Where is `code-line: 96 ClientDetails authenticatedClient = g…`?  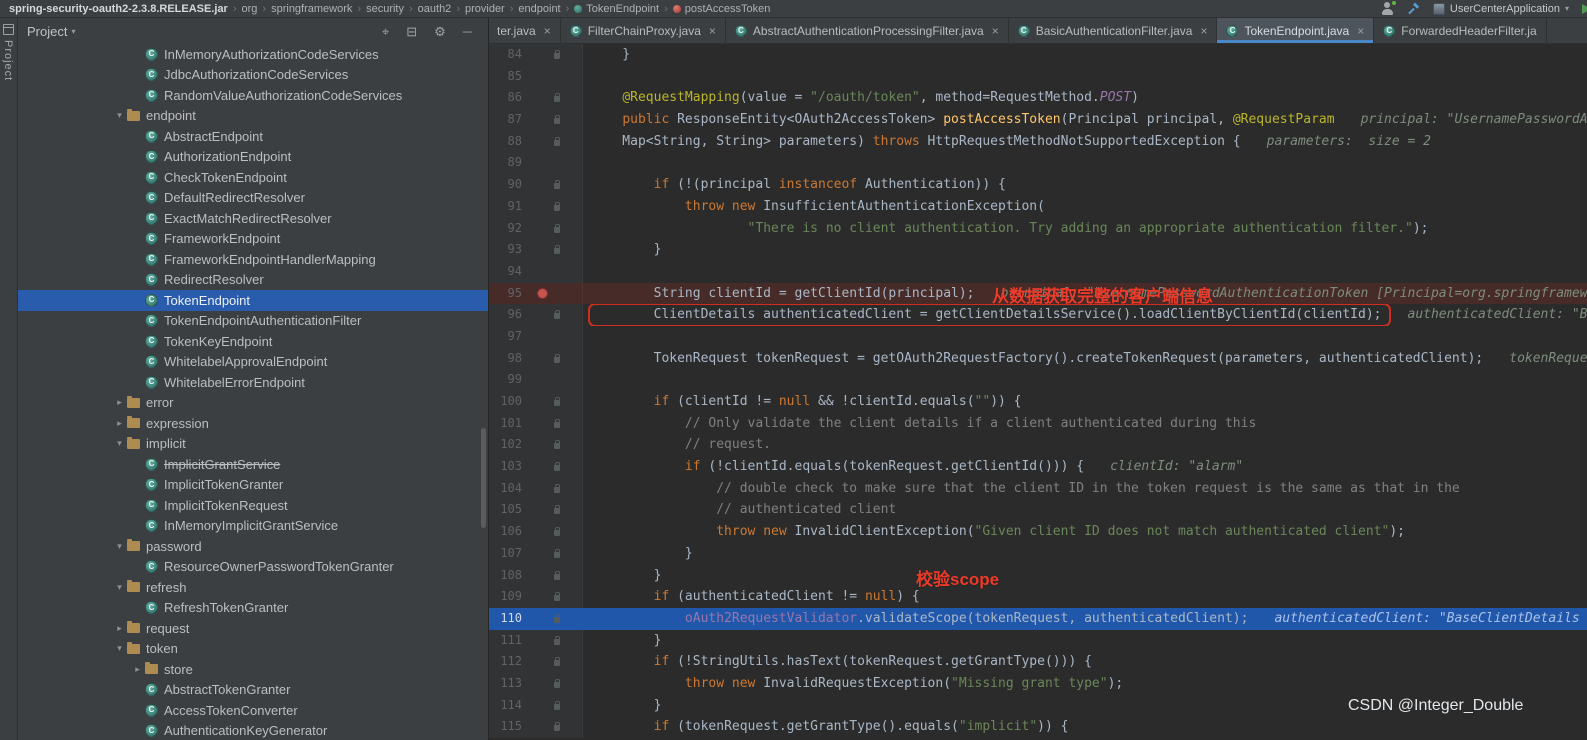 code-line: 96 ClientDetails authenticatedClient = g… is located at coordinates (1037, 315).